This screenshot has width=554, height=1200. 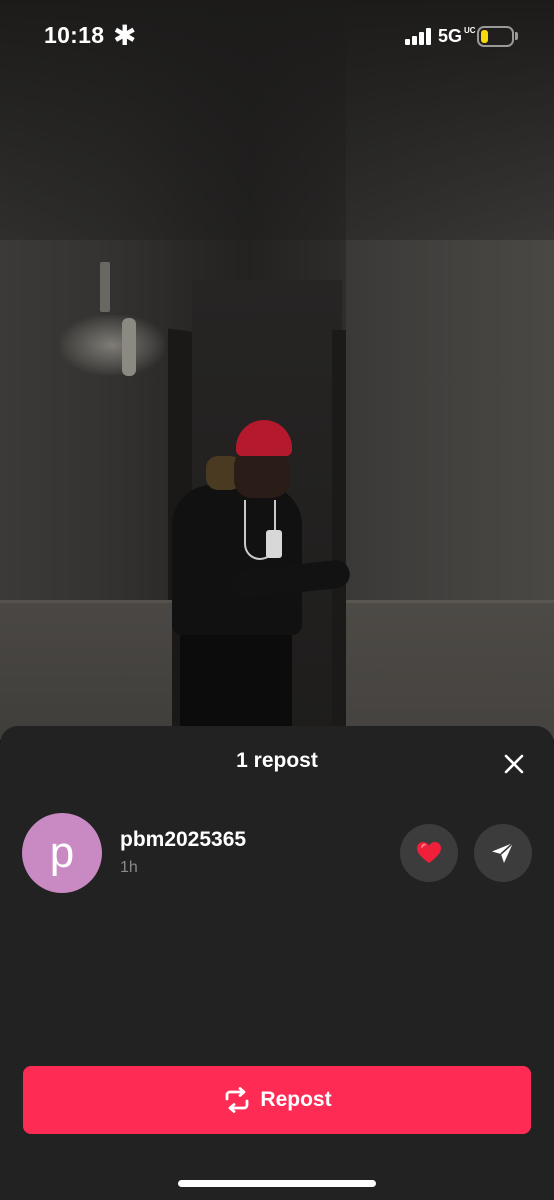 I want to click on repost-icon, so click(x=237, y=1100).